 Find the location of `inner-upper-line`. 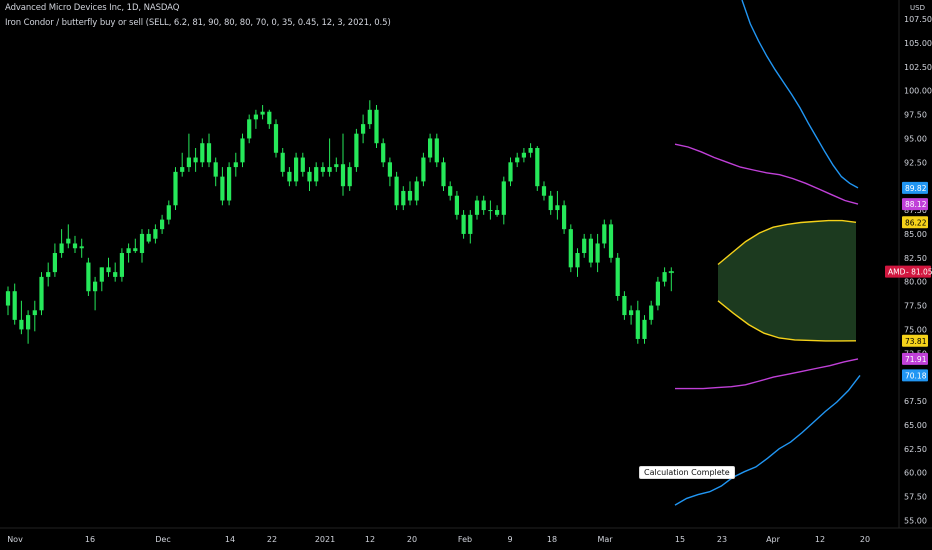

inner-upper-line is located at coordinates (766, 174).